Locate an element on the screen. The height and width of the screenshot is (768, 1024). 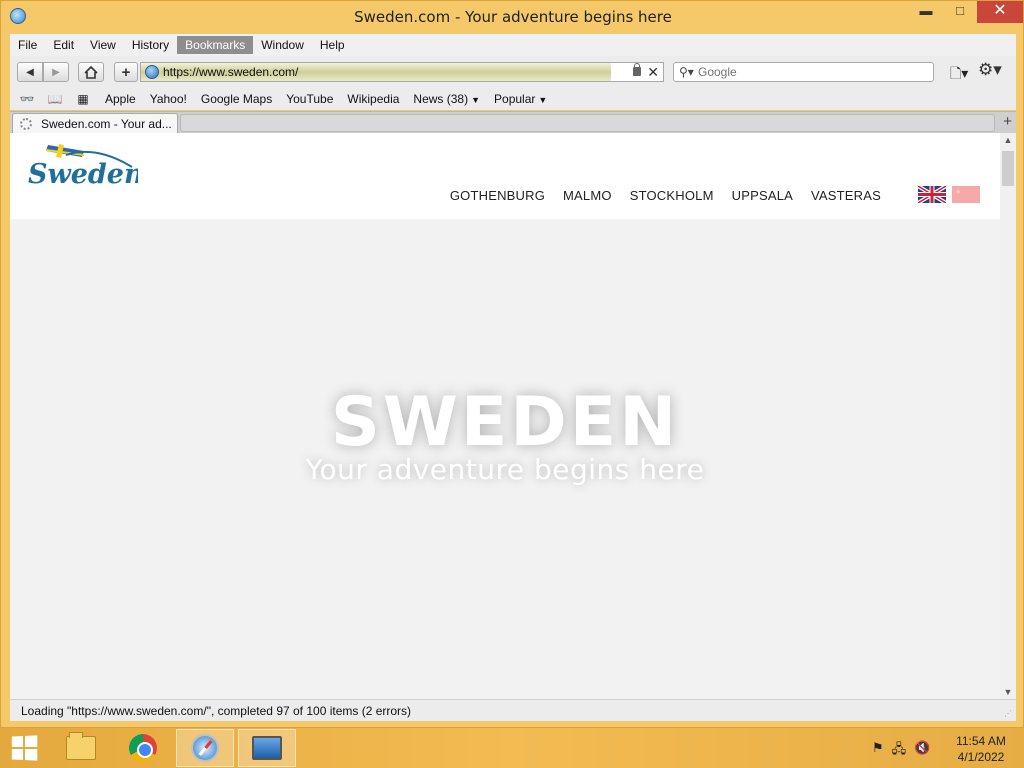
address-bar: https://www.sweden.com/ ✕ is located at coordinates (402, 72).